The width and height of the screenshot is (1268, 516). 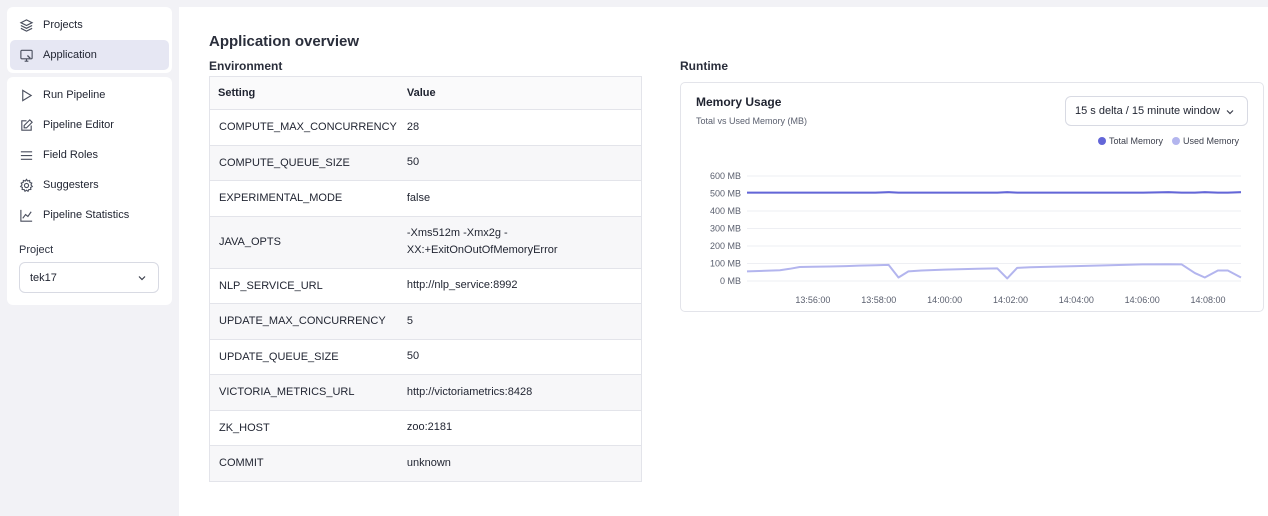 What do you see at coordinates (89, 25) in the screenshot?
I see `sidebar-item-projects: Projects` at bounding box center [89, 25].